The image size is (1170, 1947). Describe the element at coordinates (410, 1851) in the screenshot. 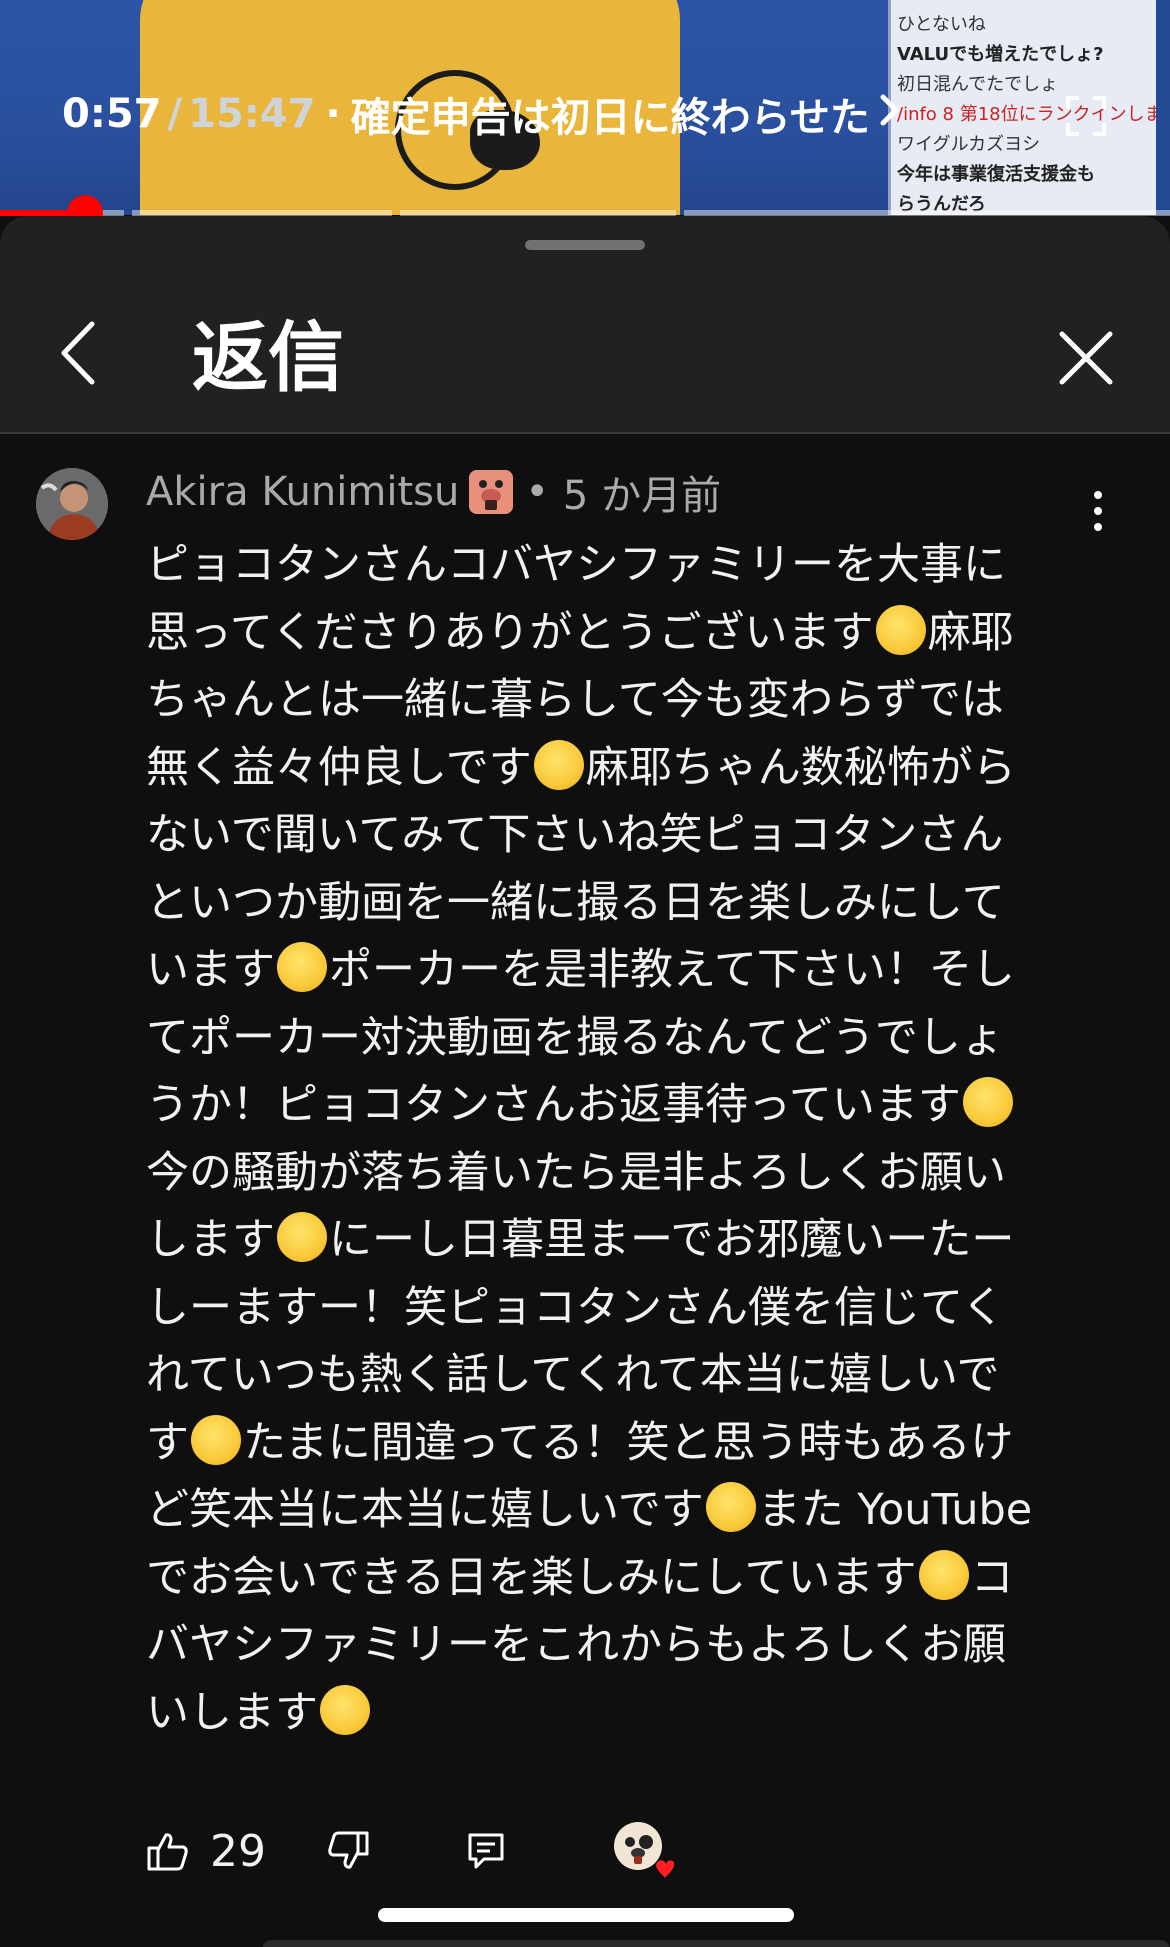

I see `comment-actions: 29` at that location.